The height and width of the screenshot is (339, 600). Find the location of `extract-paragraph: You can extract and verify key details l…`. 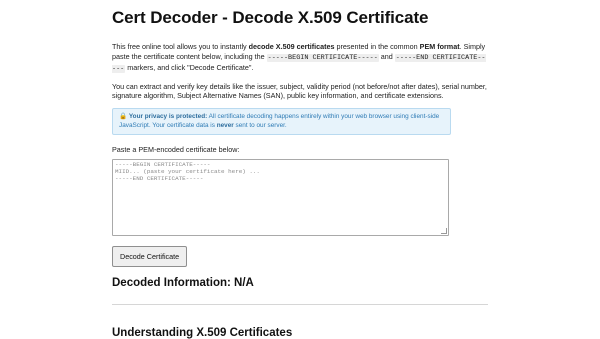

extract-paragraph: You can extract and verify key details l… is located at coordinates (299, 91).